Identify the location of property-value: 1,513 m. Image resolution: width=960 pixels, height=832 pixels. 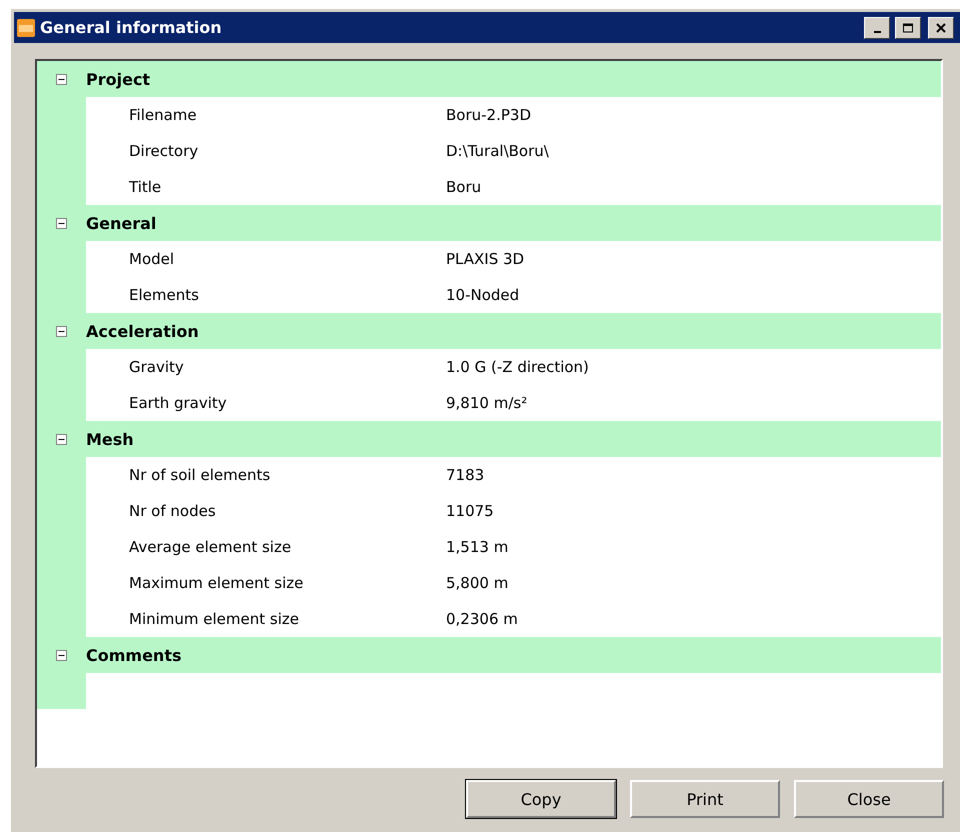
(477, 547).